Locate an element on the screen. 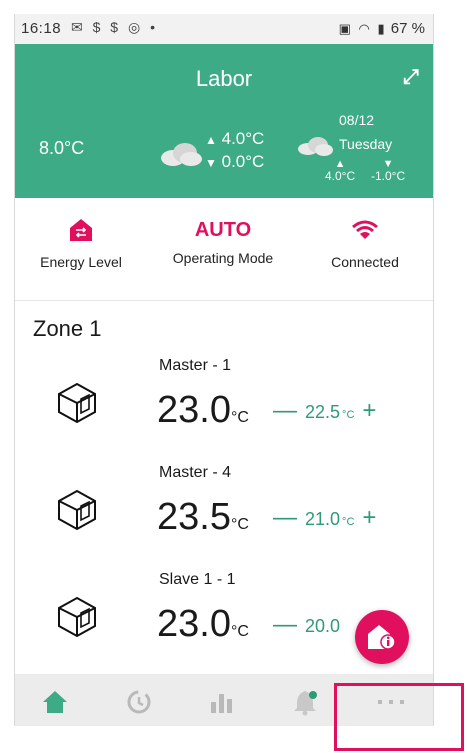  energy-level-label: Energy Level is located at coordinates (81, 262).